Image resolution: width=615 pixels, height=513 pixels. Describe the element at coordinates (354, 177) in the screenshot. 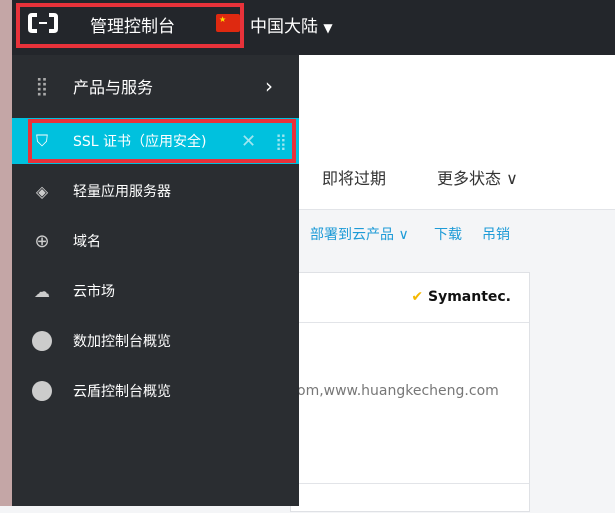

I see `tab-expiring: 即将过期` at that location.